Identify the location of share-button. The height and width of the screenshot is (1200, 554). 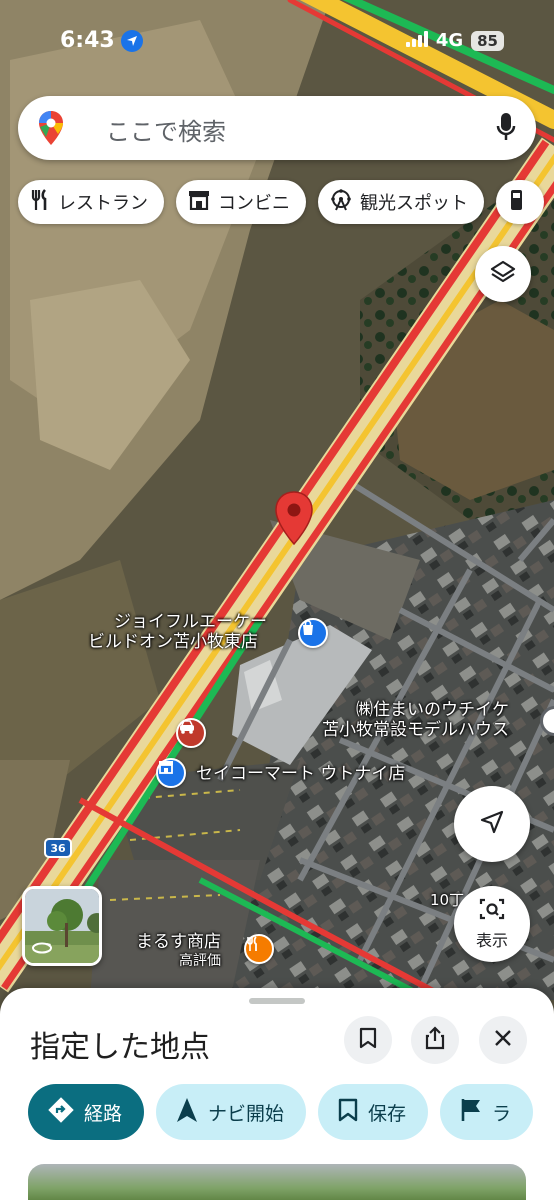
(435, 1040).